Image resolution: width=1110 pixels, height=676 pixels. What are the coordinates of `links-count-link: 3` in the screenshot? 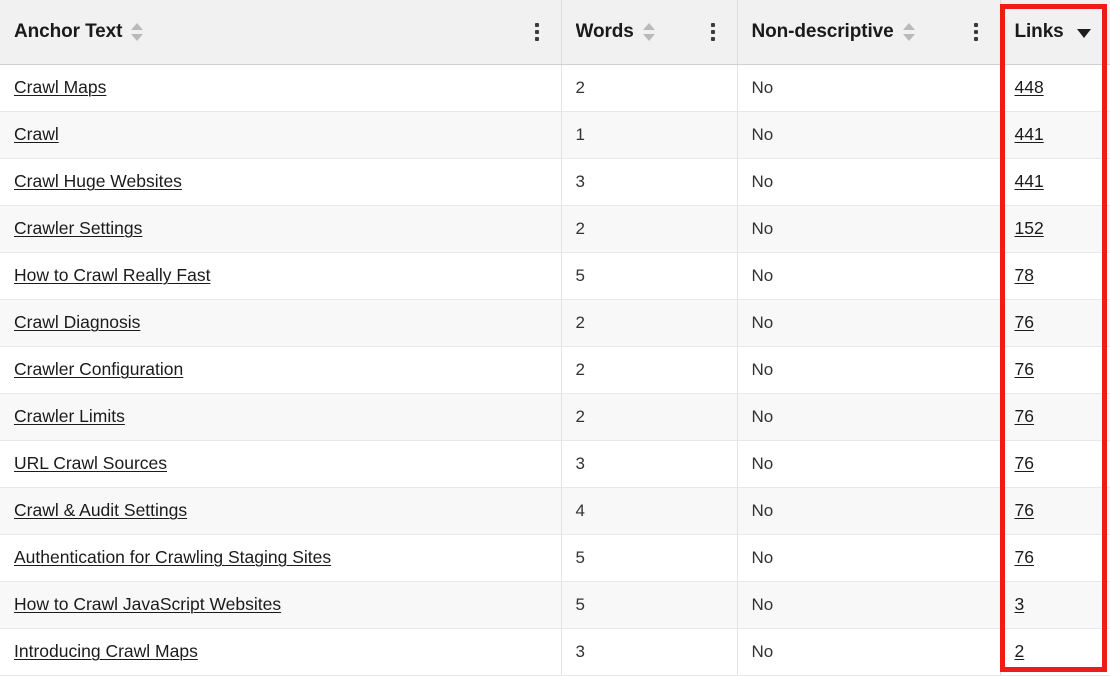 It's located at (1020, 604).